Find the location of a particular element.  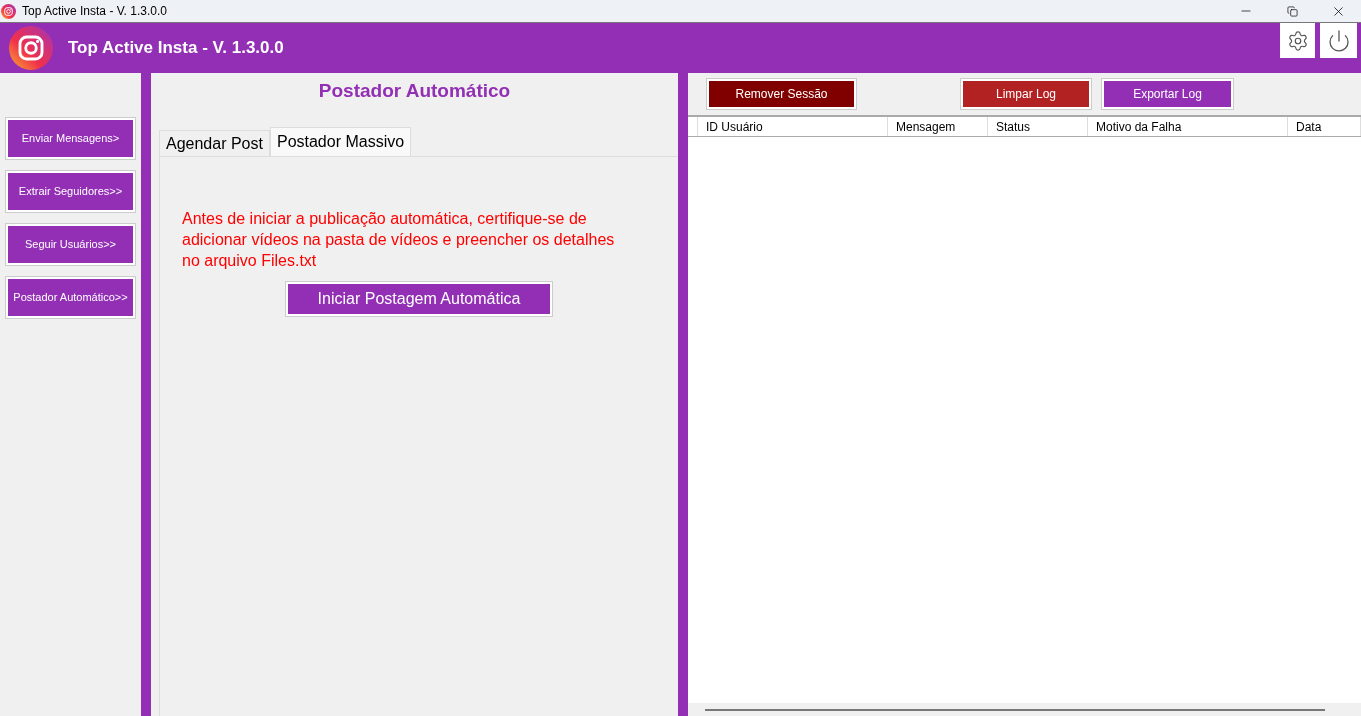

app-icon is located at coordinates (8, 11).